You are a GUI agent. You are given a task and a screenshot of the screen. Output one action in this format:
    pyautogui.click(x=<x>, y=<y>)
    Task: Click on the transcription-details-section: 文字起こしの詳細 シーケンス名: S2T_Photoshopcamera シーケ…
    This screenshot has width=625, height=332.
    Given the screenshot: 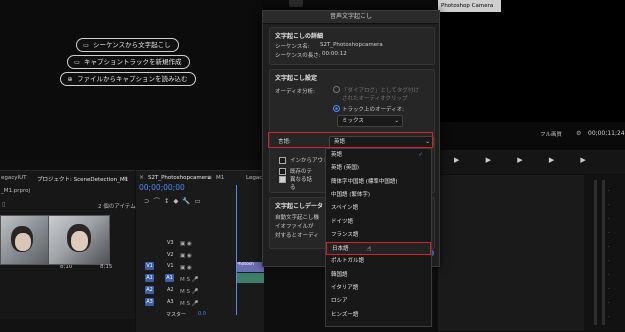 What is the action you would take?
    pyautogui.click(x=352, y=46)
    